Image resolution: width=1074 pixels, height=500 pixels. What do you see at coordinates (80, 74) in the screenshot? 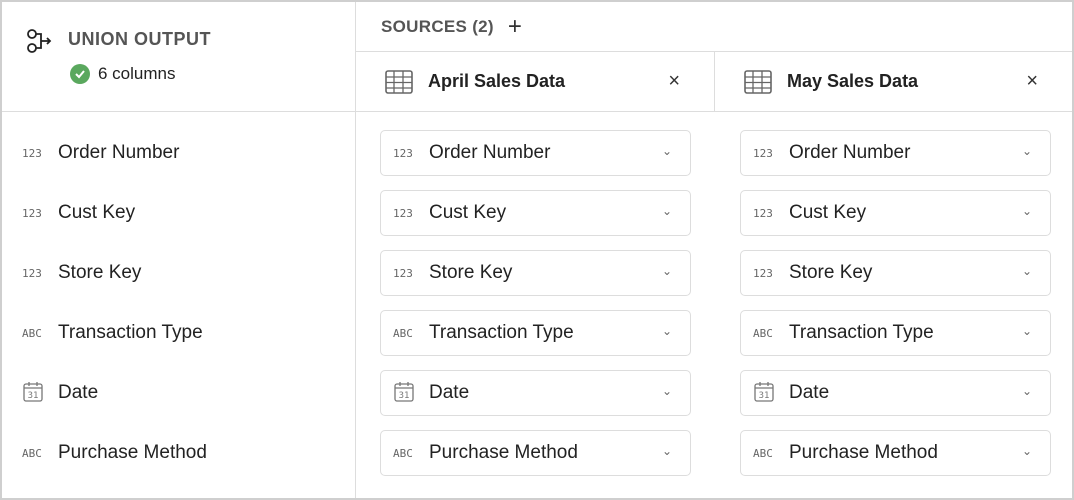
I see `check-circle-icon` at bounding box center [80, 74].